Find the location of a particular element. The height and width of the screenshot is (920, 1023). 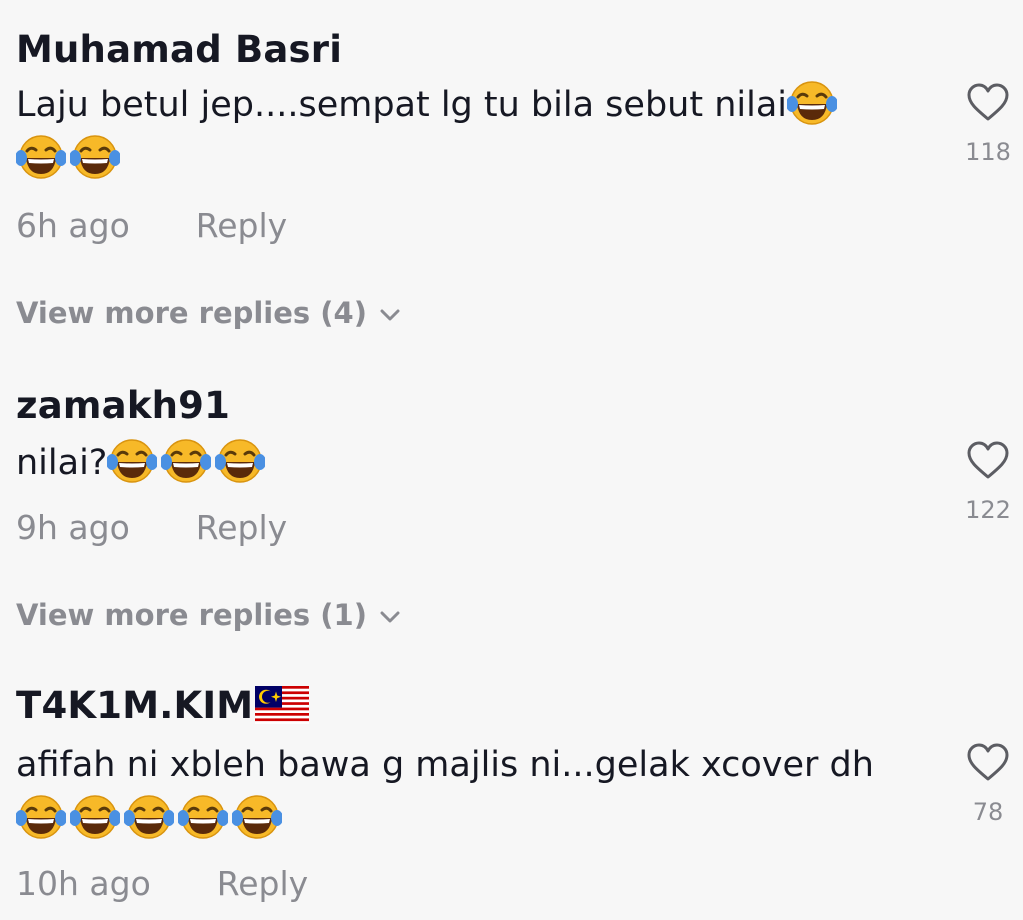

comment-timestamp: 10h ago is located at coordinates (83, 883).